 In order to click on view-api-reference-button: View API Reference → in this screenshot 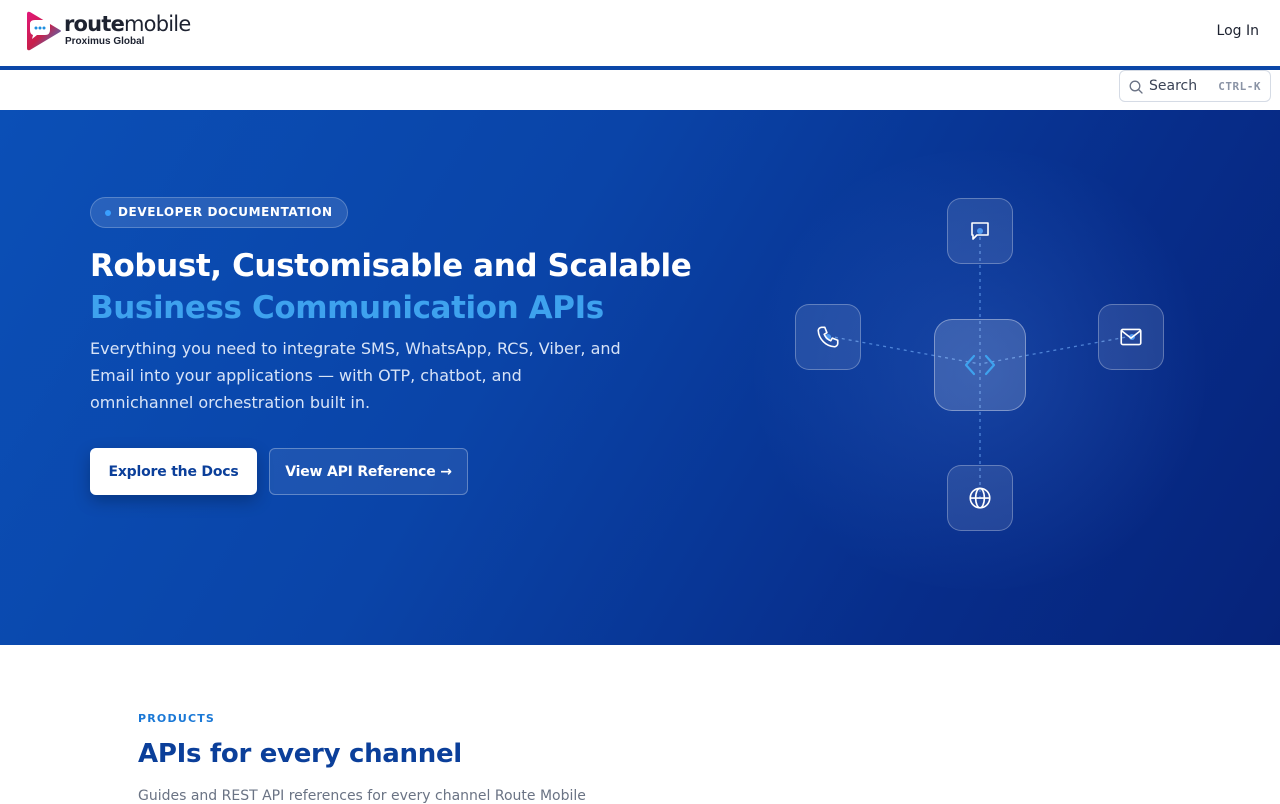, I will do `click(368, 471)`.